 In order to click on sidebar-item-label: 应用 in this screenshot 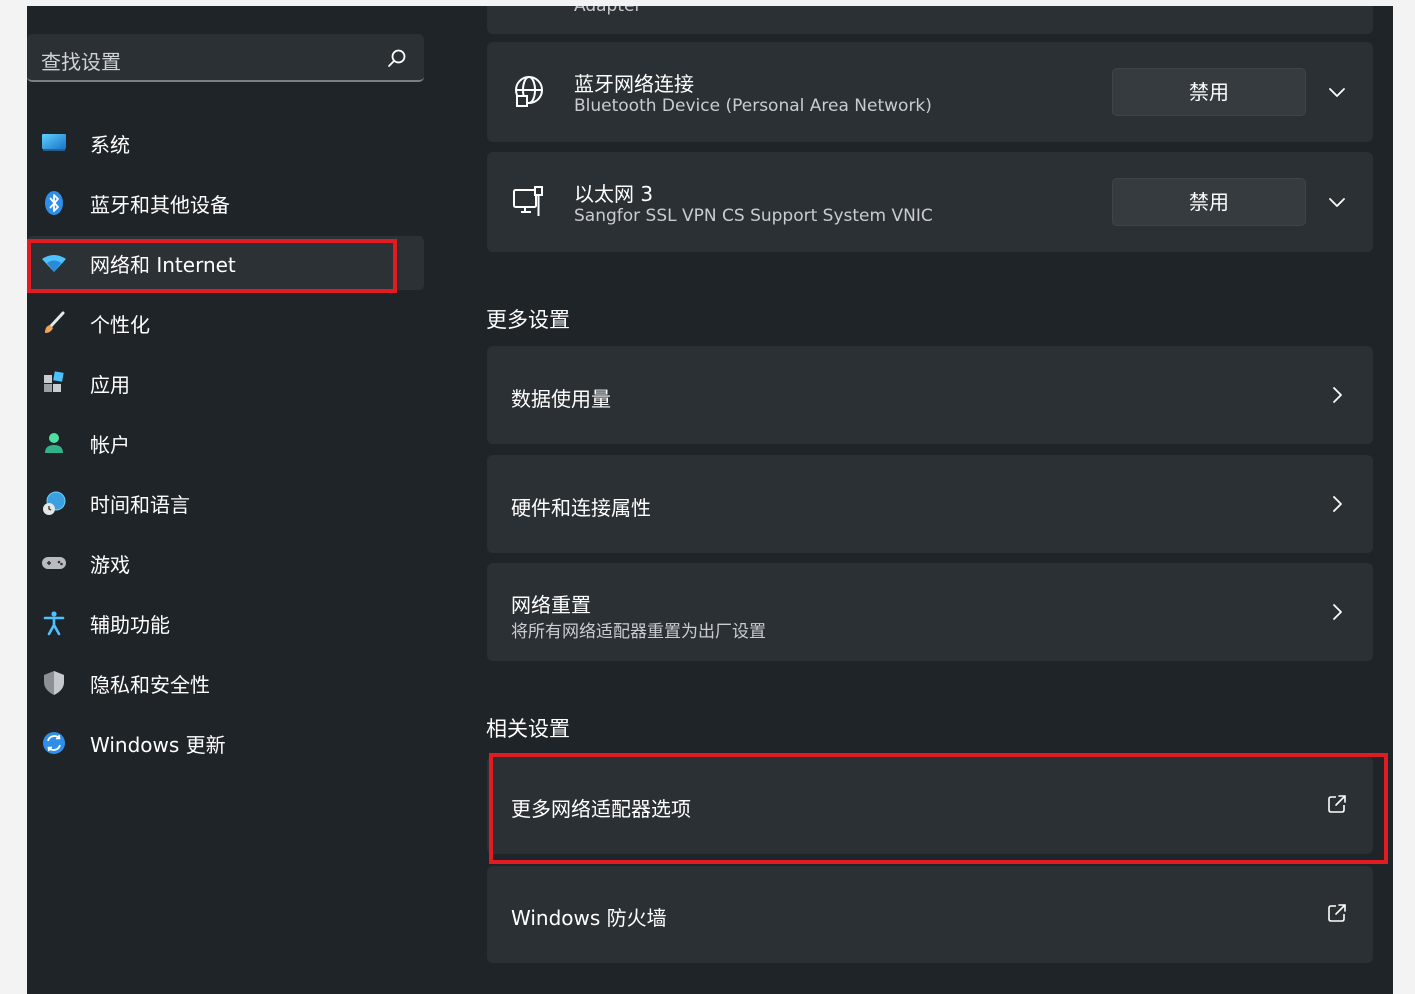, I will do `click(110, 385)`.